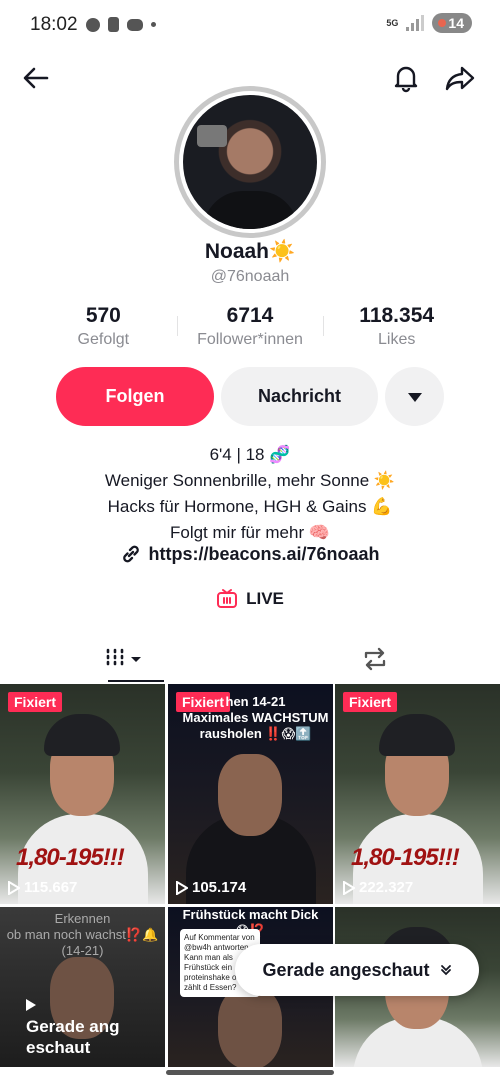 This screenshot has width=500, height=1084. Describe the element at coordinates (250, 315) in the screenshot. I see `stat-value: 6714` at that location.